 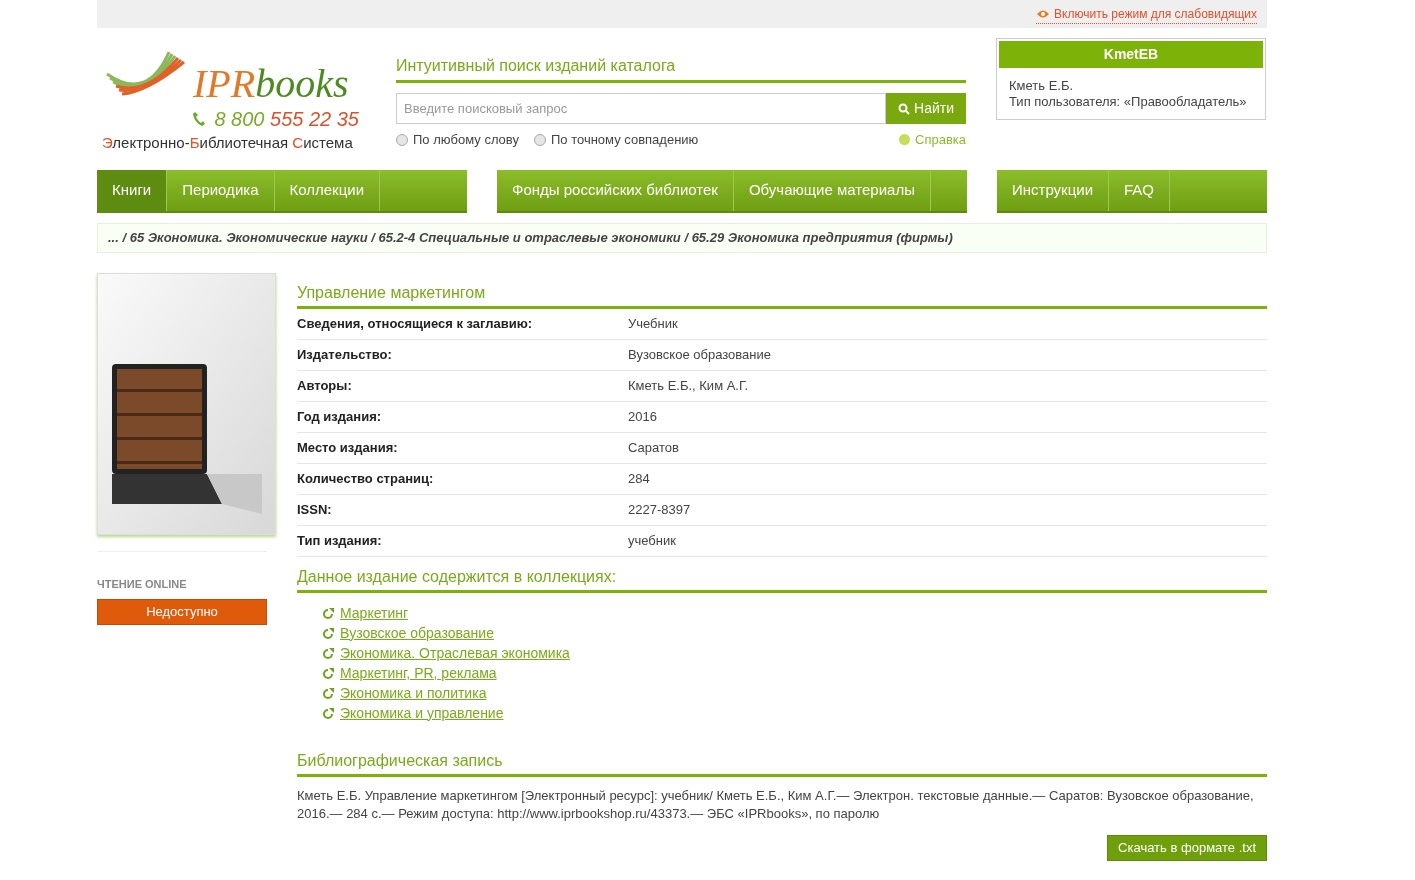 What do you see at coordinates (413, 693) in the screenshot?
I see `collection-link: Экономика и политика` at bounding box center [413, 693].